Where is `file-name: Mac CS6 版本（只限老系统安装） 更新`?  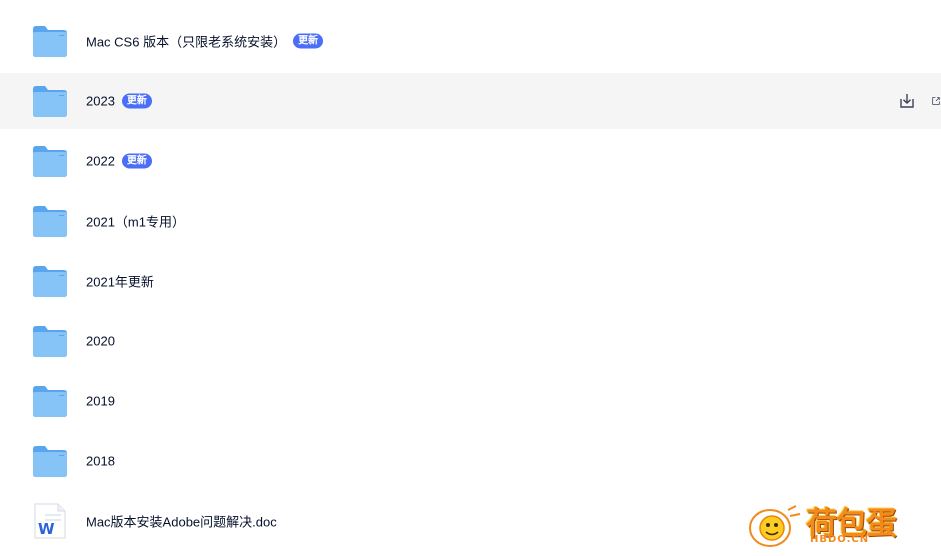 file-name: Mac CS6 版本（只限老系统安装） 更新 is located at coordinates (205, 41).